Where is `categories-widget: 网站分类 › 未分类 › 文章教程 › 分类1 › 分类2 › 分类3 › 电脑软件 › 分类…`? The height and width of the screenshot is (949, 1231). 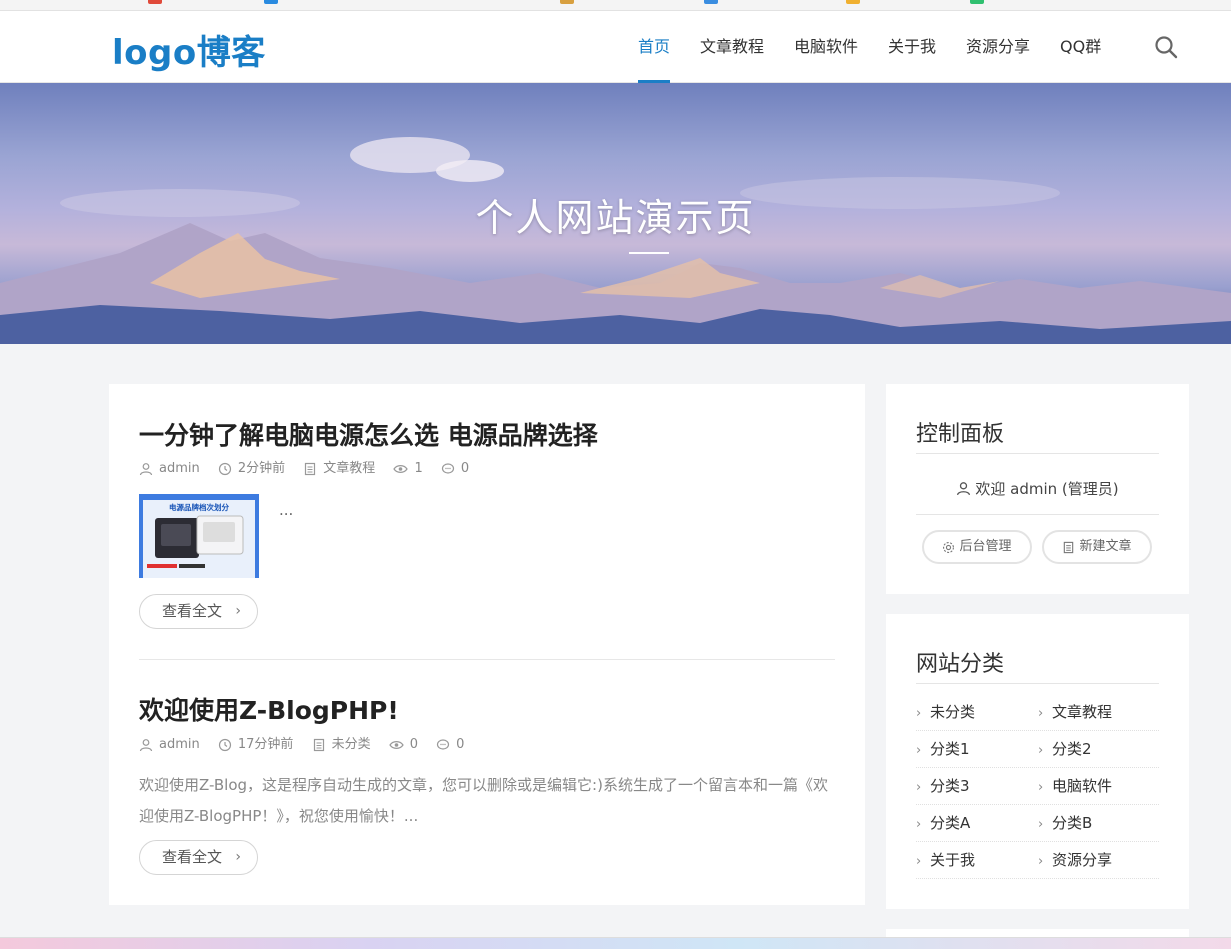
categories-widget: 网站分类 › 未分类 › 文章教程 › 分类1 › 分类2 › 分类3 › 电脑软件 › 分类… is located at coordinates (1037, 761).